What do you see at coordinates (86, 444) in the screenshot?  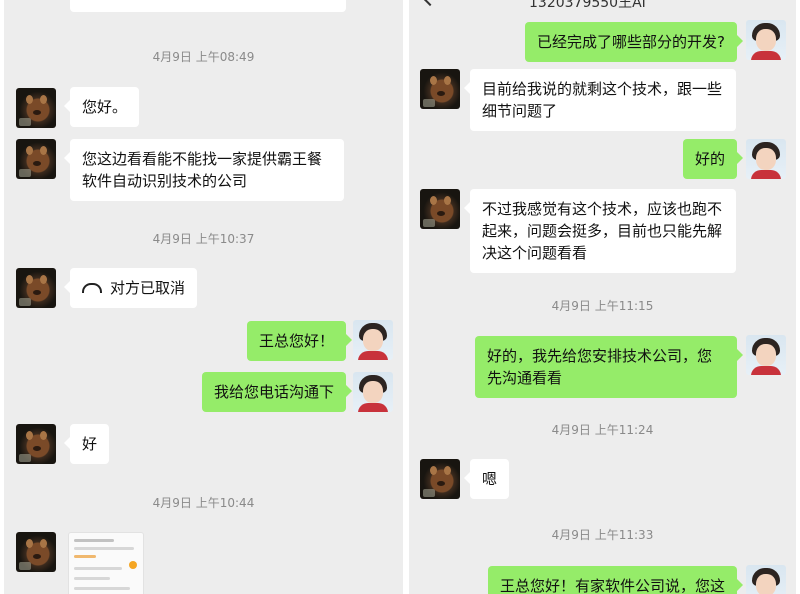 I see `message-bubble: 好` at bounding box center [86, 444].